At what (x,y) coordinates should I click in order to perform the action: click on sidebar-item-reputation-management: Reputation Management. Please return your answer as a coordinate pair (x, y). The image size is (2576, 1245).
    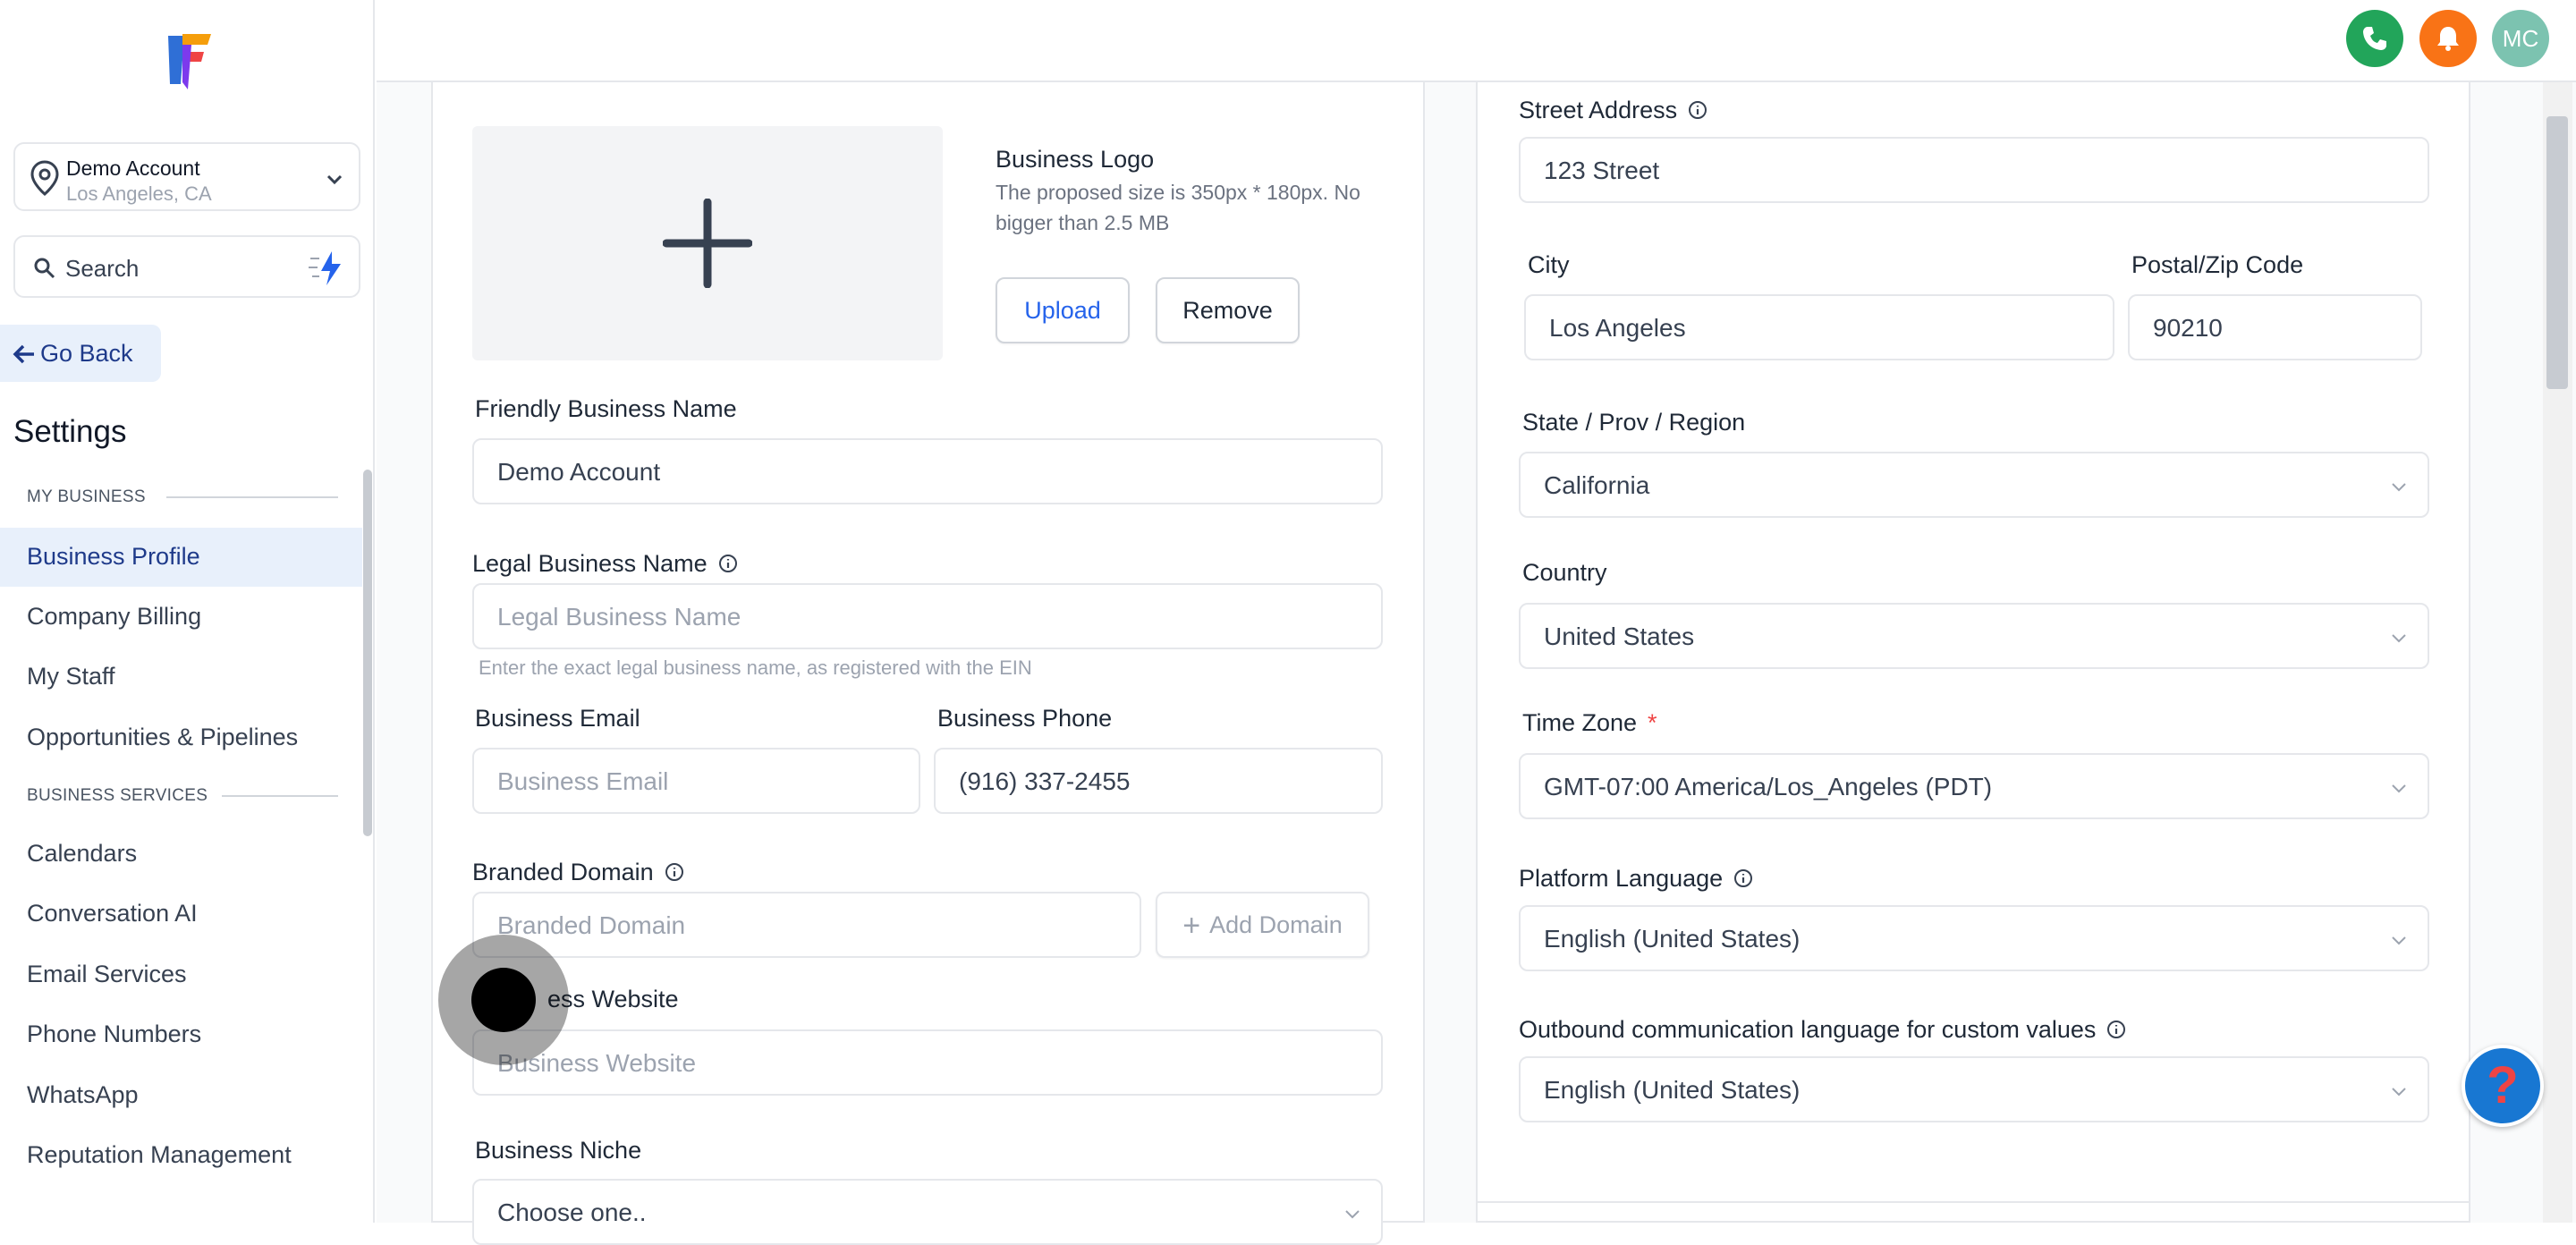
    Looking at the image, I should click on (181, 1155).